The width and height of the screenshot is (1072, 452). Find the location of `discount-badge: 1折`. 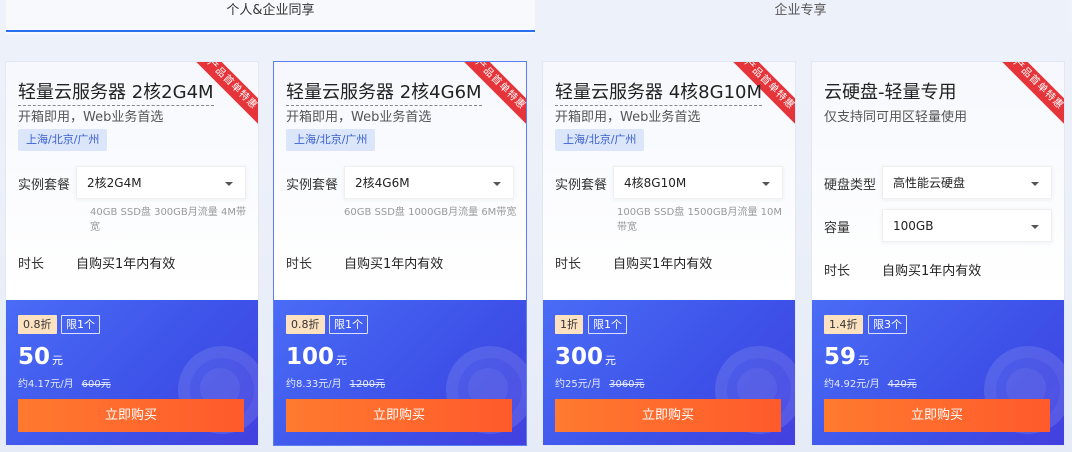

discount-badge: 1折 is located at coordinates (569, 324).